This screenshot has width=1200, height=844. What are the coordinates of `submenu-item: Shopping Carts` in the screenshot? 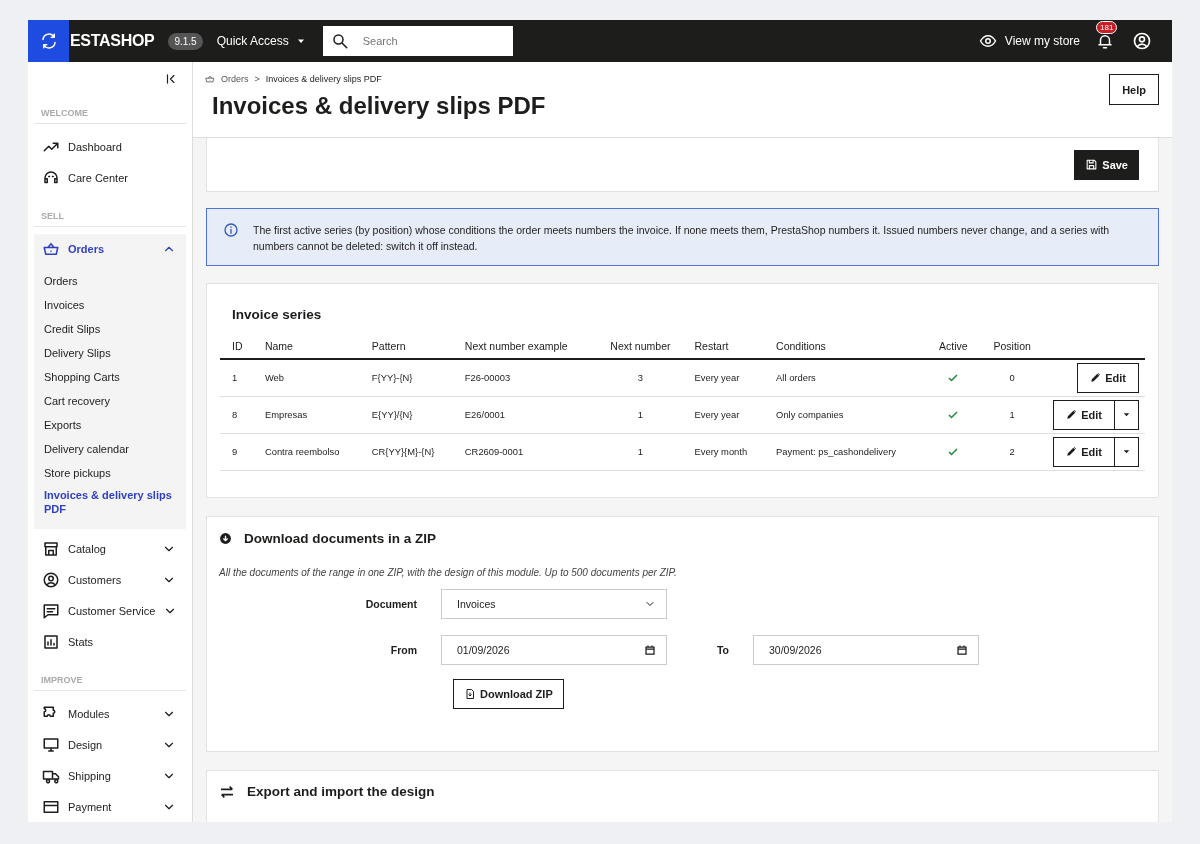 It's located at (110, 377).